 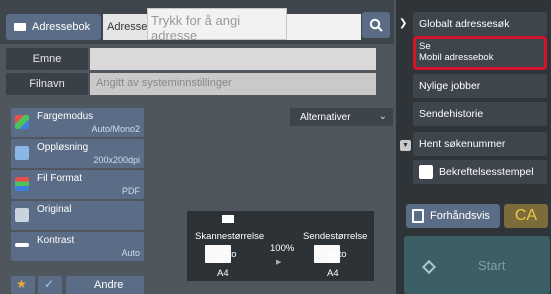 What do you see at coordinates (217, 25) in the screenshot?
I see `address-input: Trykk for å angi adresse` at bounding box center [217, 25].